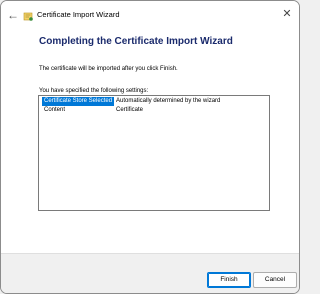 The image size is (320, 294). What do you see at coordinates (28, 15) in the screenshot?
I see `certificate-icon` at bounding box center [28, 15].